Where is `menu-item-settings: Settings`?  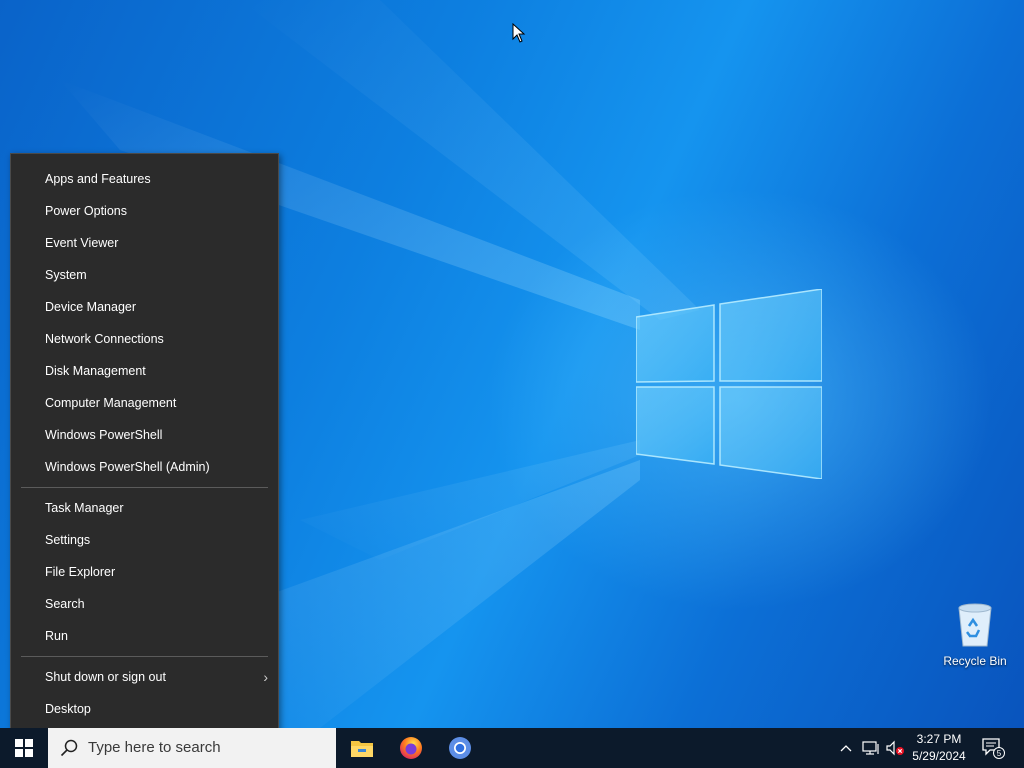 menu-item-settings: Settings is located at coordinates (144, 540).